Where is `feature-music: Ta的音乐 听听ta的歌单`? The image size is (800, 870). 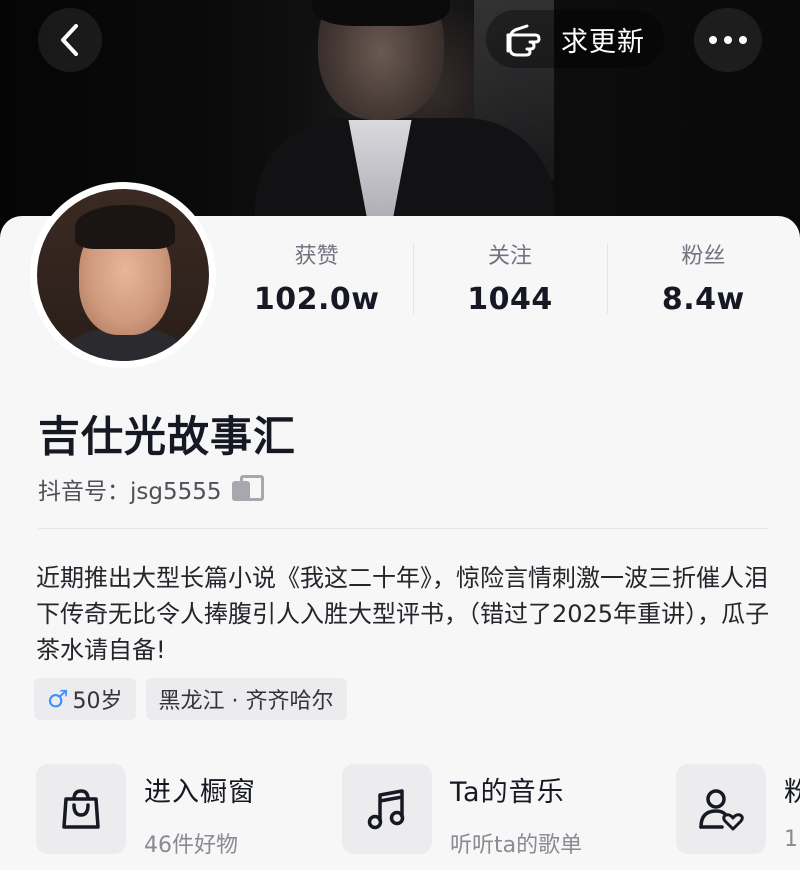 feature-music: Ta的音乐 听听ta的歌单 is located at coordinates (509, 811).